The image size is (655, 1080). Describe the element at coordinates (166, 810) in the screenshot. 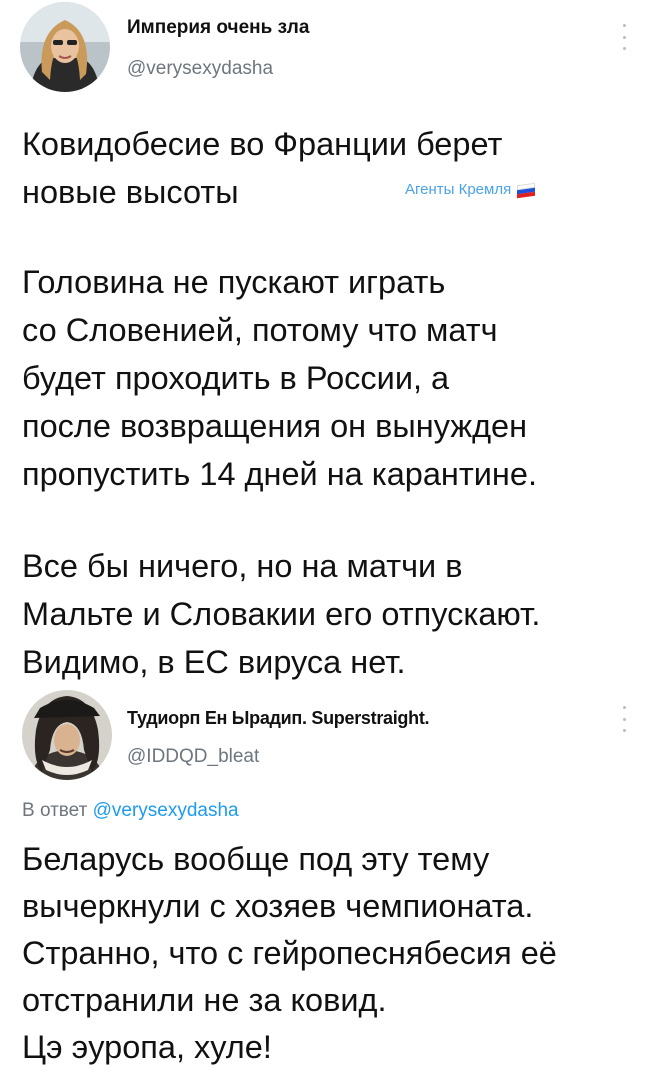

I see `reply-to-mention: @verysexydasha` at that location.